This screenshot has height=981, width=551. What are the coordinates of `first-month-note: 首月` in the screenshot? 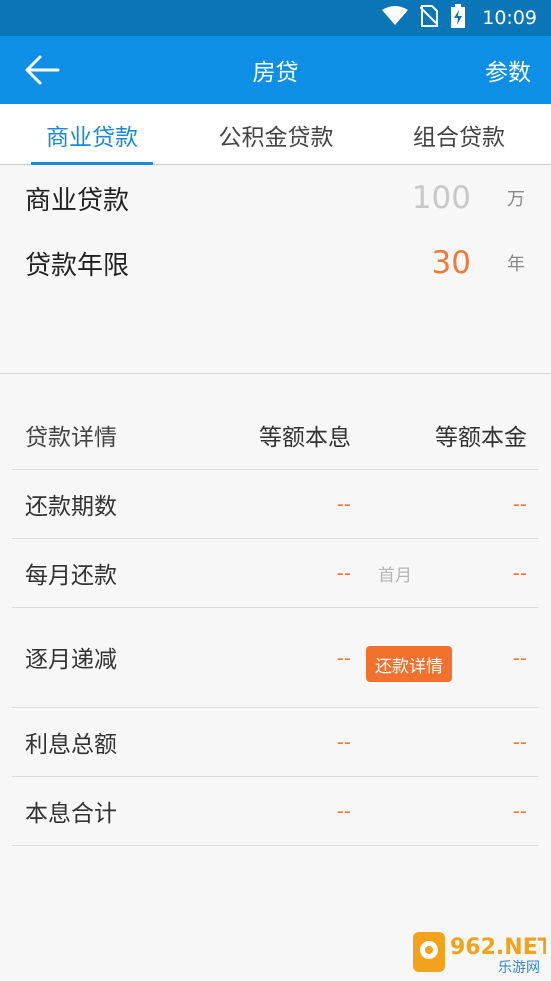 It's located at (395, 575).